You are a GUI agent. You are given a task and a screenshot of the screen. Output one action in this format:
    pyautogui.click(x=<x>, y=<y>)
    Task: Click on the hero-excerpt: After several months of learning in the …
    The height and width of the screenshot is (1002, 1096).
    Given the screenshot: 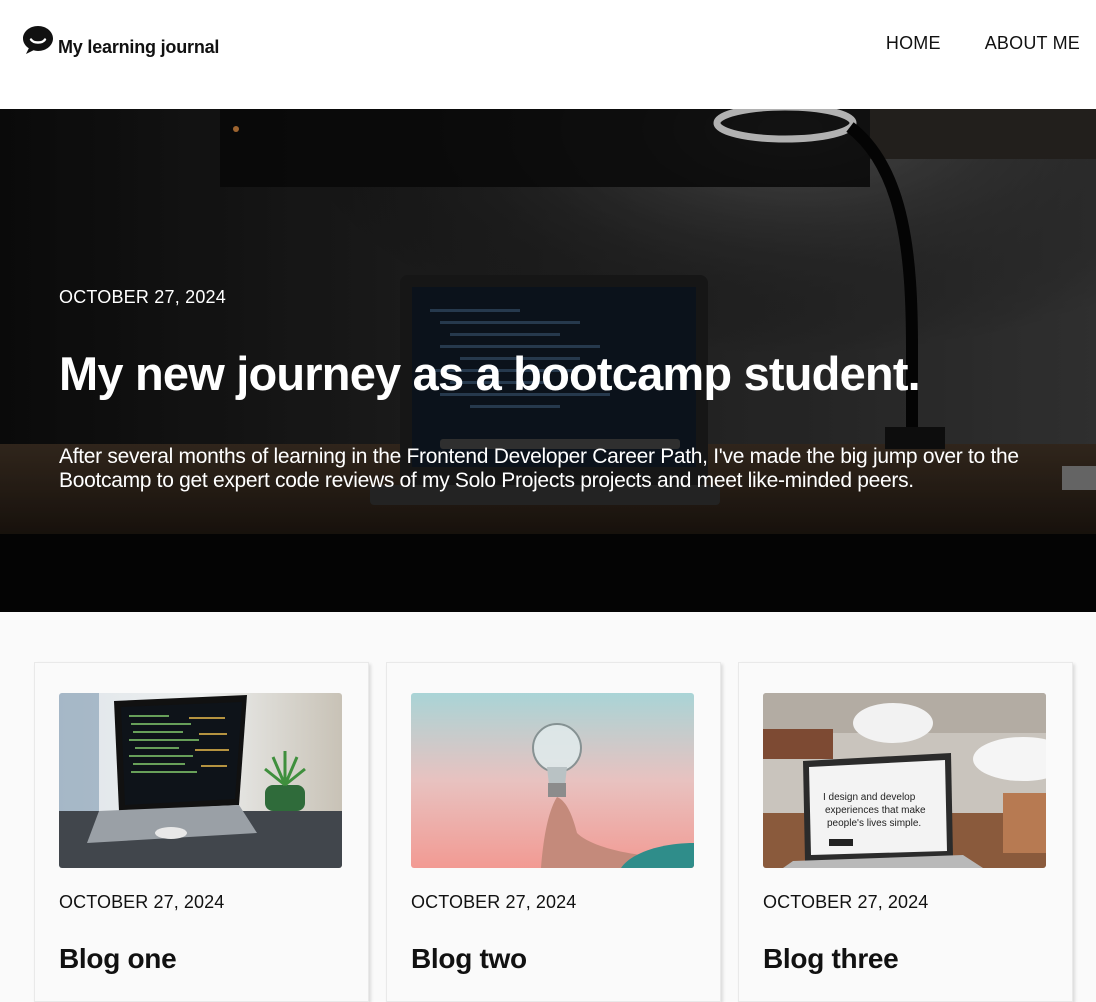 What is the action you would take?
    pyautogui.click(x=539, y=468)
    